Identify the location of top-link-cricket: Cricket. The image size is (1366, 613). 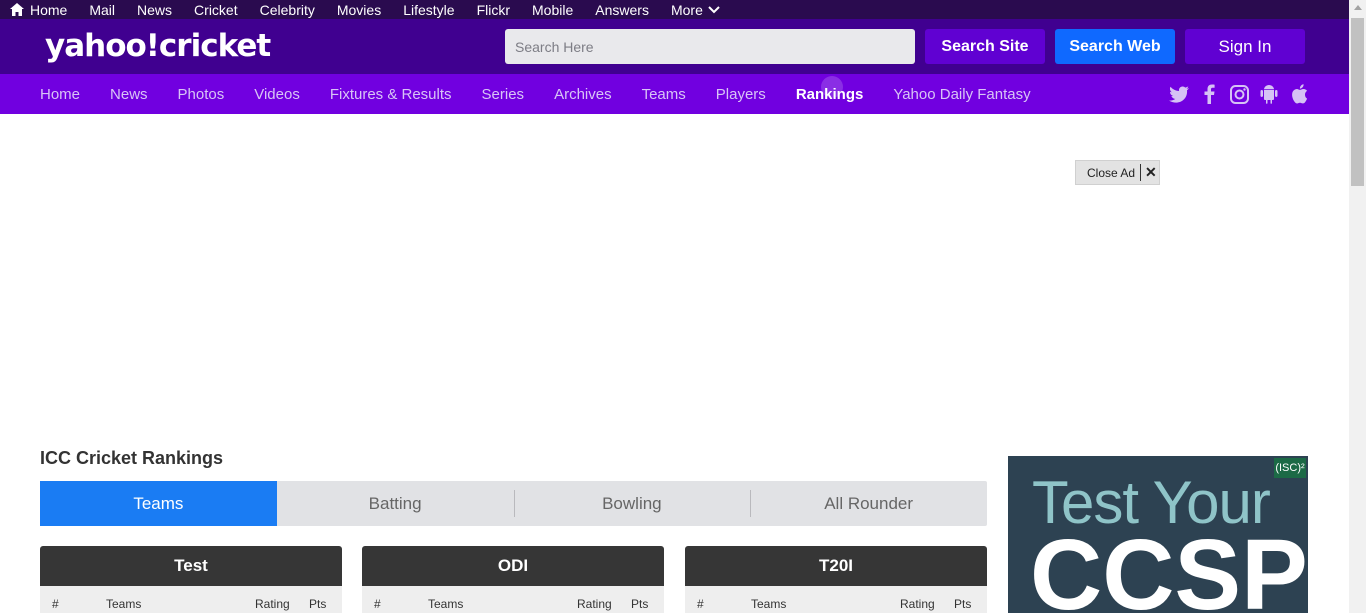
(216, 10).